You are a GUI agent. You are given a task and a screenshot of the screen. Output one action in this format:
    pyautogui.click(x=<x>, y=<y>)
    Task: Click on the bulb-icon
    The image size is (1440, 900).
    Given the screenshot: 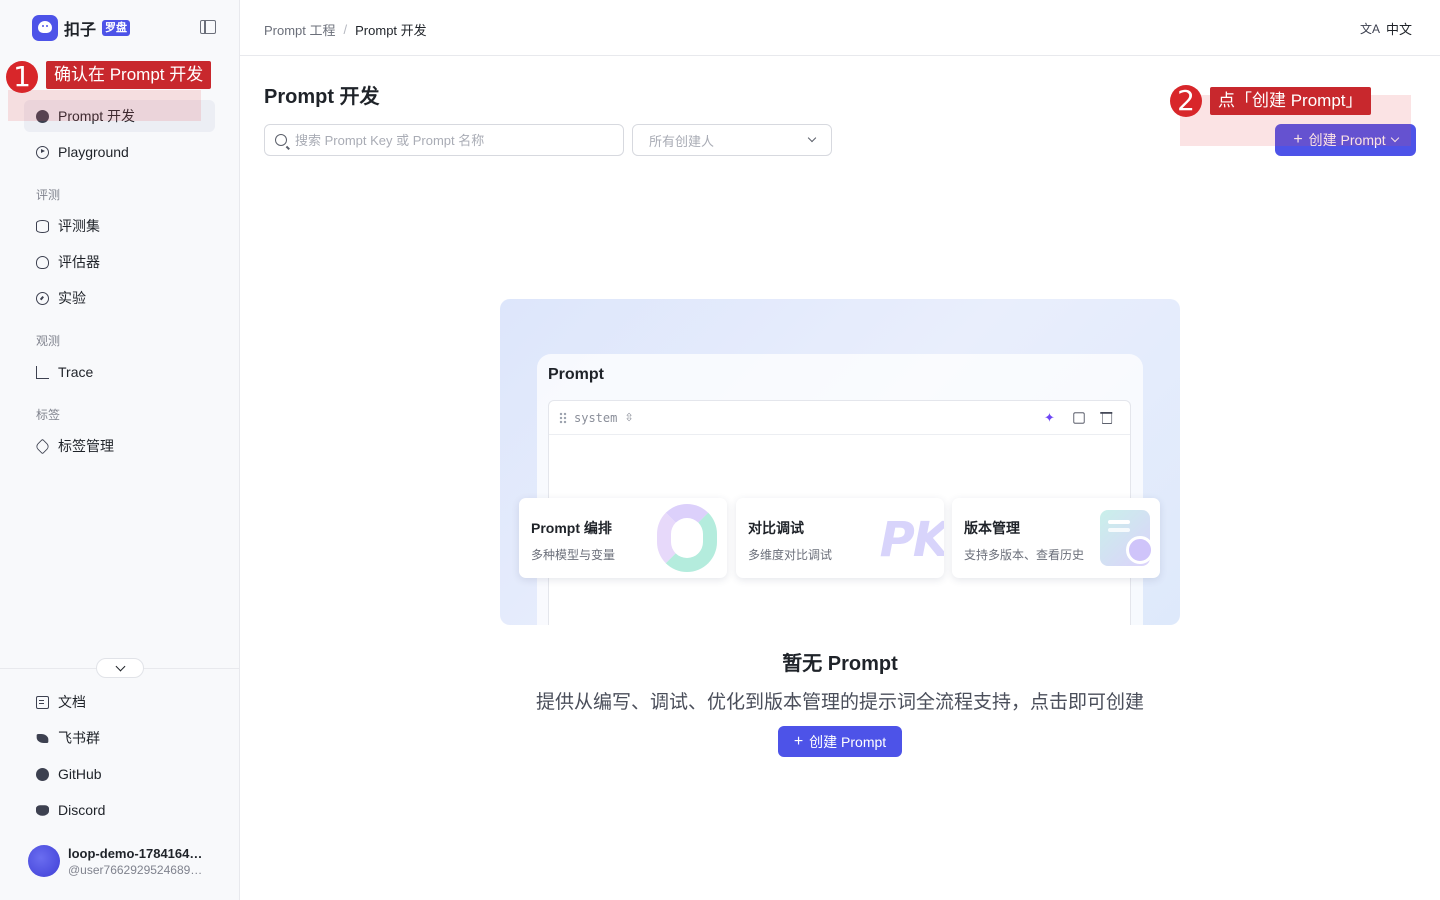 What is the action you would take?
    pyautogui.click(x=42, y=262)
    